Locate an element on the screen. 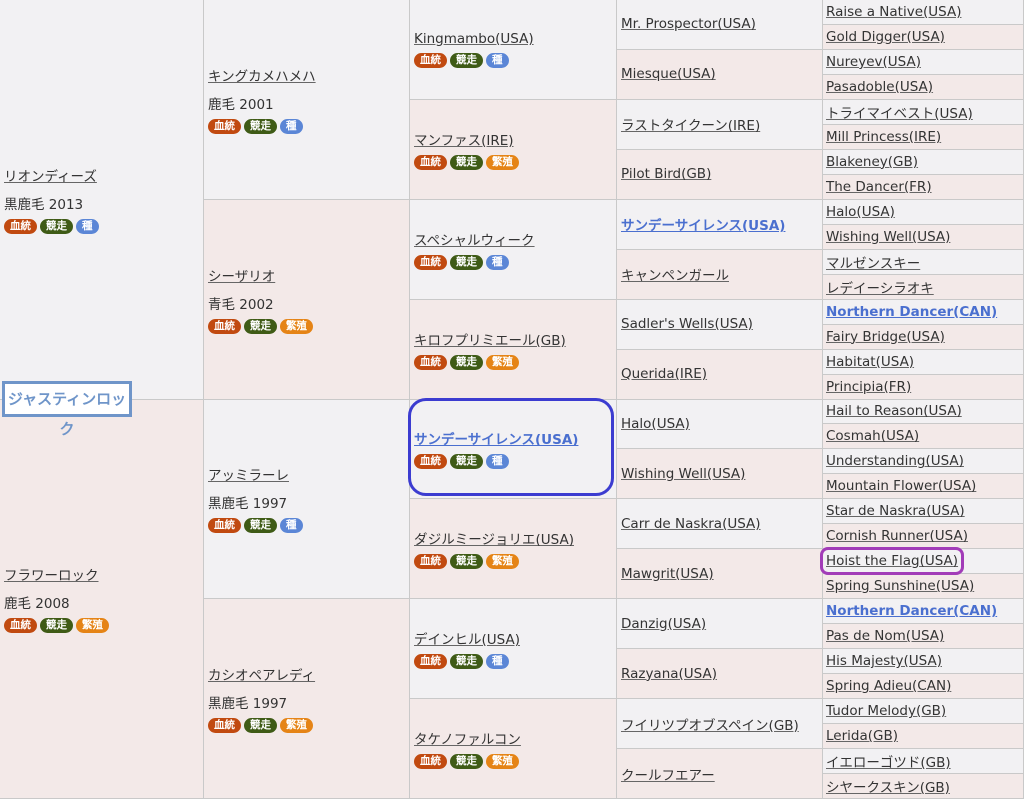 This screenshot has width=1024, height=799. horse-name-link: Kingmambo(USA) is located at coordinates (515, 39).